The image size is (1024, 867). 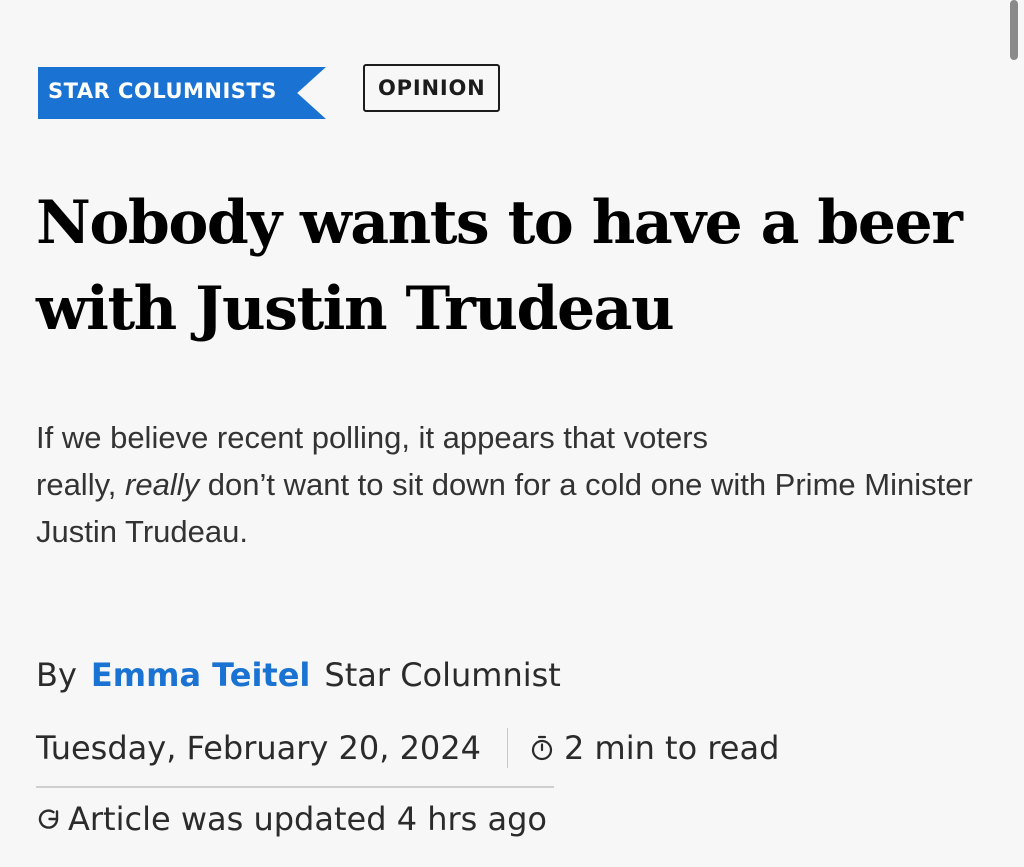 What do you see at coordinates (162, 91) in the screenshot?
I see `section-tag-label: STAR COLUMNISTS` at bounding box center [162, 91].